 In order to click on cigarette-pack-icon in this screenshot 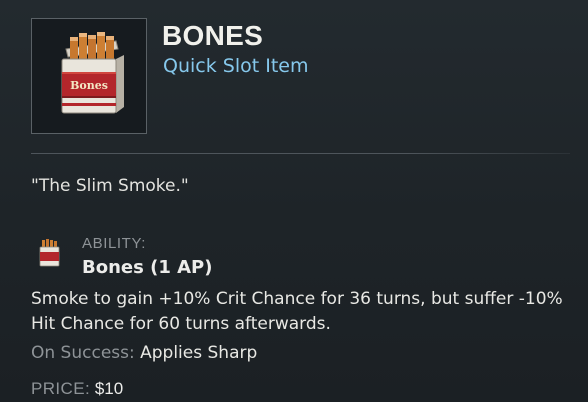, I will do `click(49, 253)`.